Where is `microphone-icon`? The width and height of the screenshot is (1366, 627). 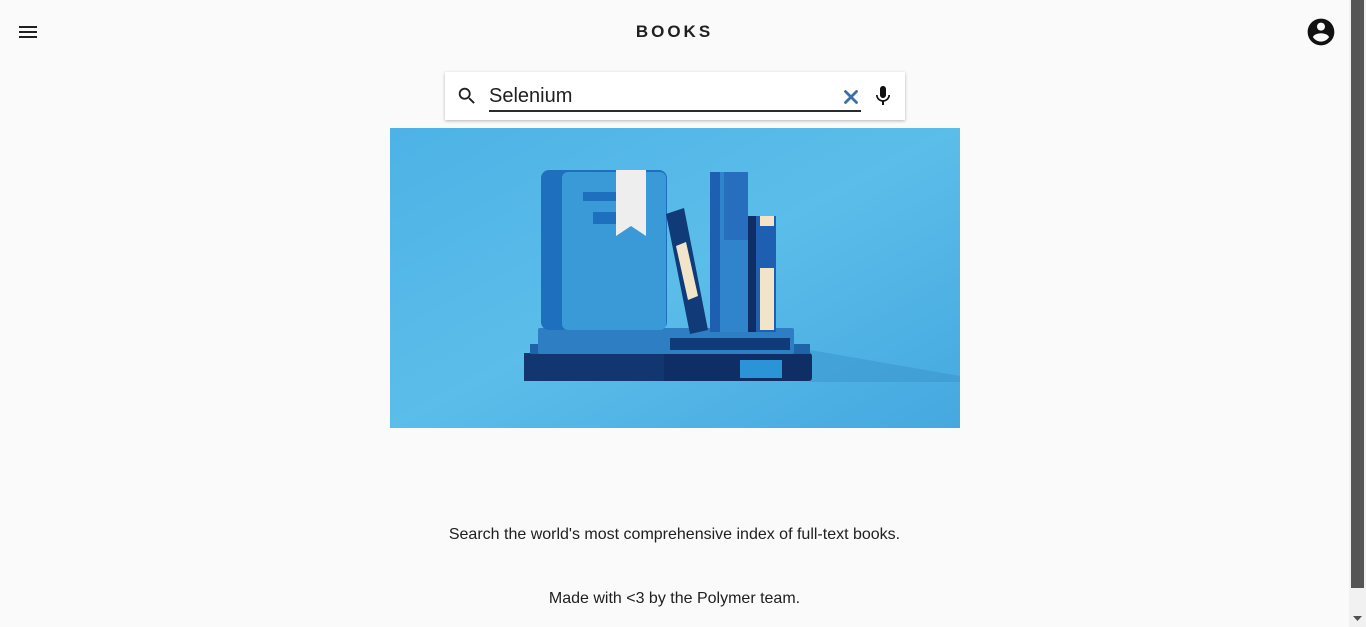 microphone-icon is located at coordinates (883, 95).